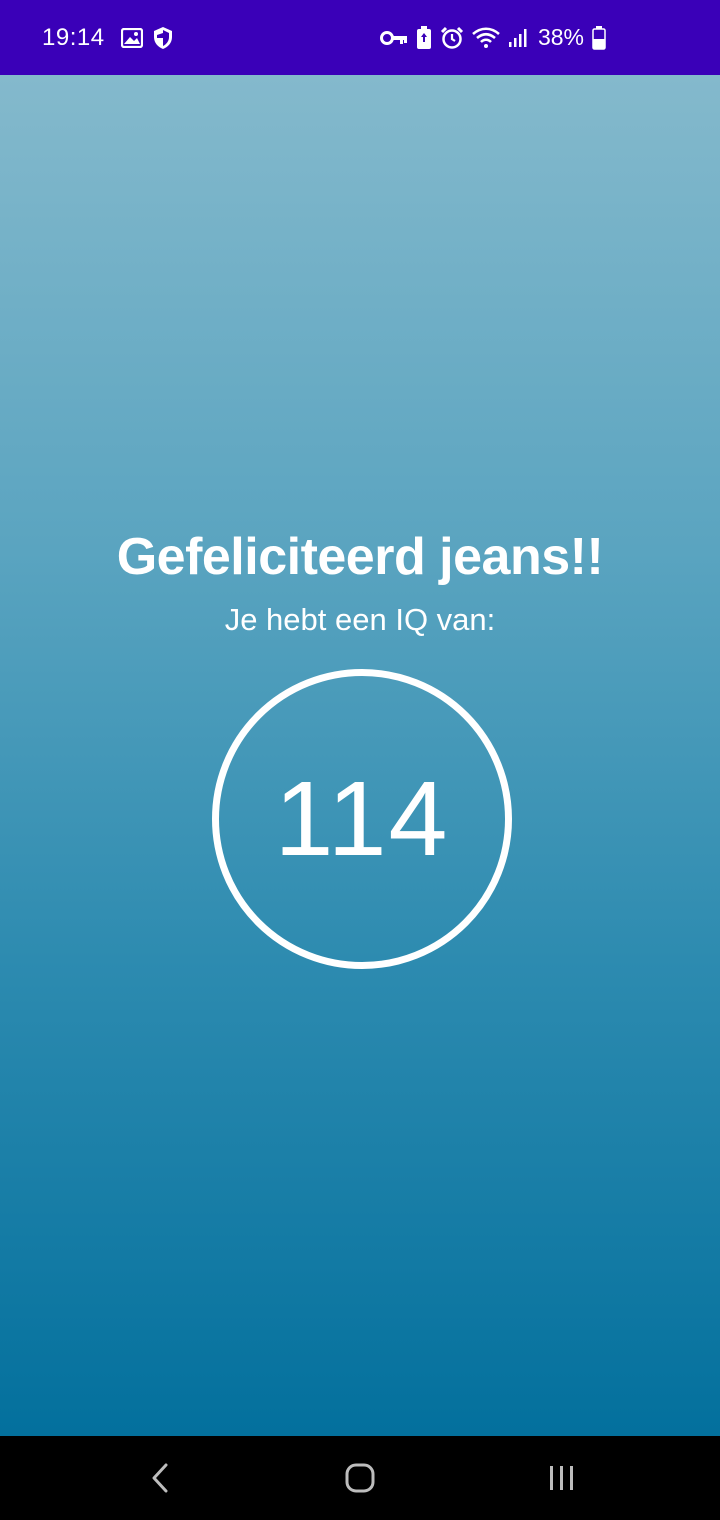 The image size is (720, 1520). Describe the element at coordinates (360, 37) in the screenshot. I see `status-bar: 19:14 38%` at that location.